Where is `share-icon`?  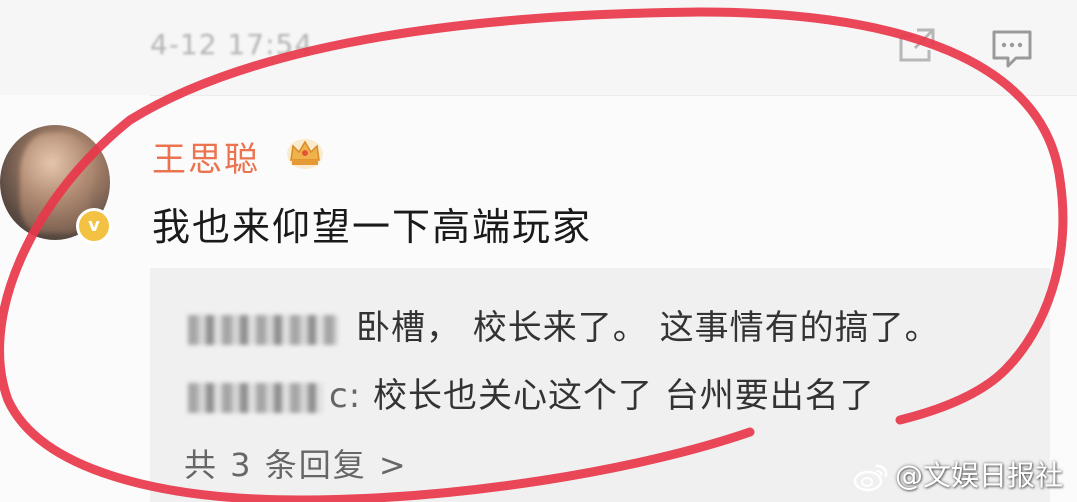 share-icon is located at coordinates (916, 46).